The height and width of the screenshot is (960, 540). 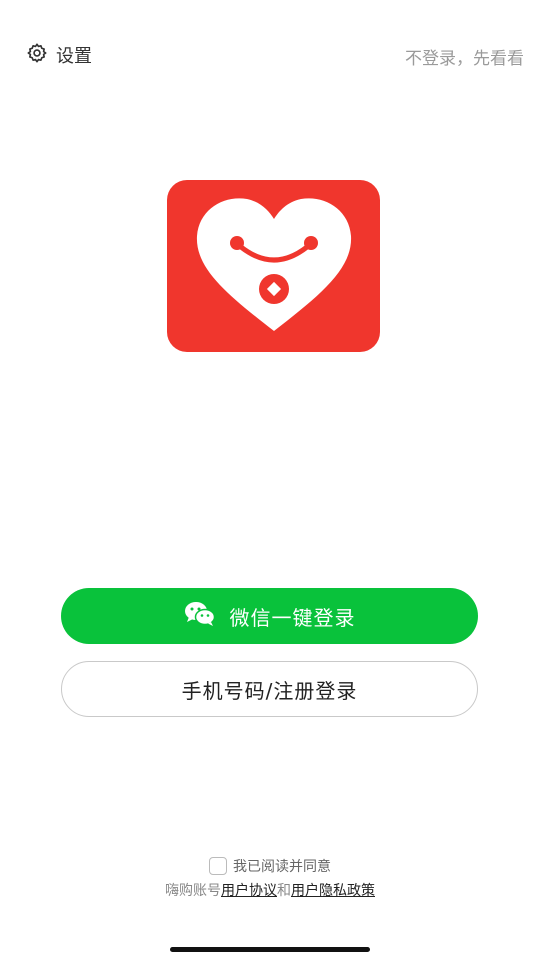 What do you see at coordinates (333, 891) in the screenshot?
I see `privacy-policy-link: 用户隐私政策` at bounding box center [333, 891].